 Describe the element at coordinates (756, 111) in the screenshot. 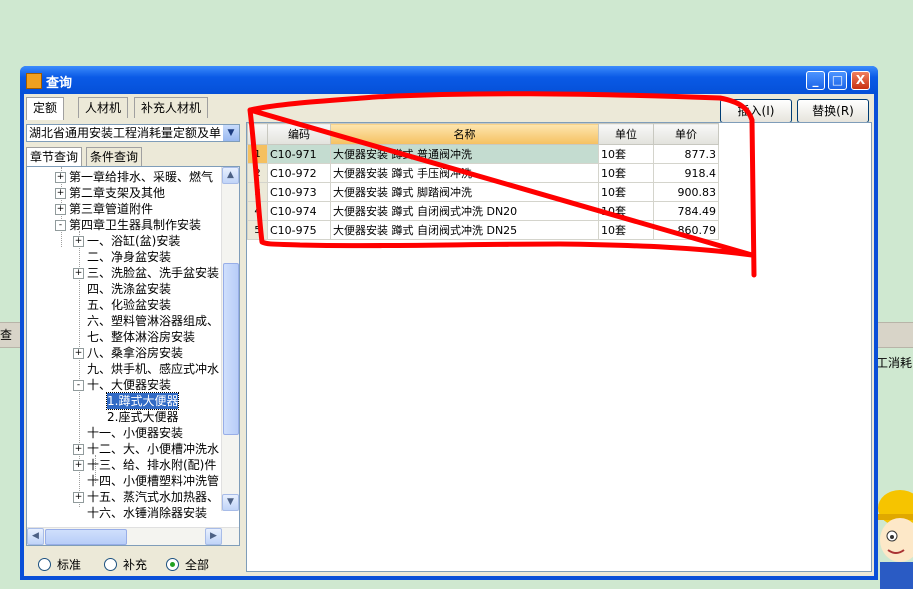

I see `insert-button: 插入(I)` at that location.